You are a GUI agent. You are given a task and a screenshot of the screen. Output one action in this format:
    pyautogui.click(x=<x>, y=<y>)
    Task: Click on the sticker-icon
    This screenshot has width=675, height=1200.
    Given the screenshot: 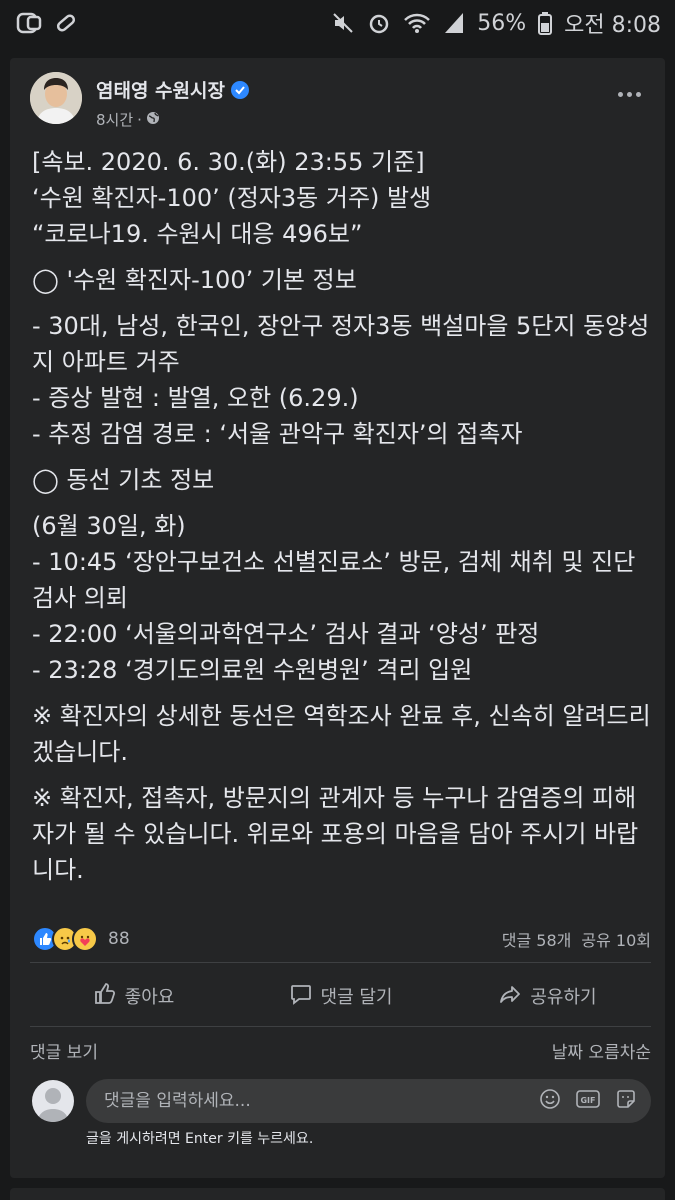 What is the action you would take?
    pyautogui.click(x=626, y=1101)
    